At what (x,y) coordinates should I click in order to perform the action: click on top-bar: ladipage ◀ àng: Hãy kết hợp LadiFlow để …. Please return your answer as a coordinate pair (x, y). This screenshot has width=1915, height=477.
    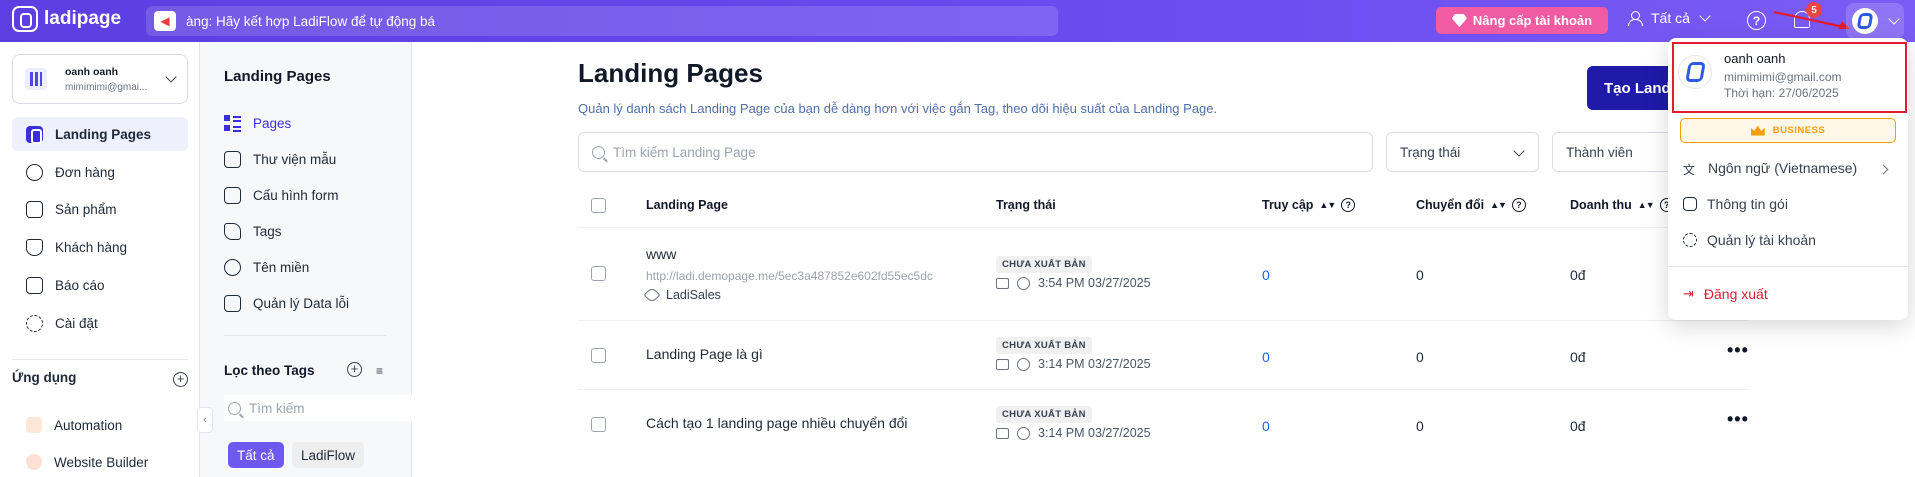
    Looking at the image, I should click on (957, 21).